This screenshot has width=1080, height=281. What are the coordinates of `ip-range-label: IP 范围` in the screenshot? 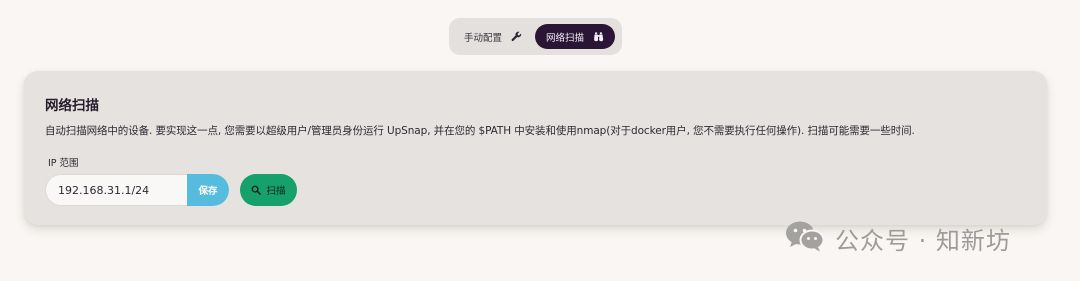 It's located at (63, 163).